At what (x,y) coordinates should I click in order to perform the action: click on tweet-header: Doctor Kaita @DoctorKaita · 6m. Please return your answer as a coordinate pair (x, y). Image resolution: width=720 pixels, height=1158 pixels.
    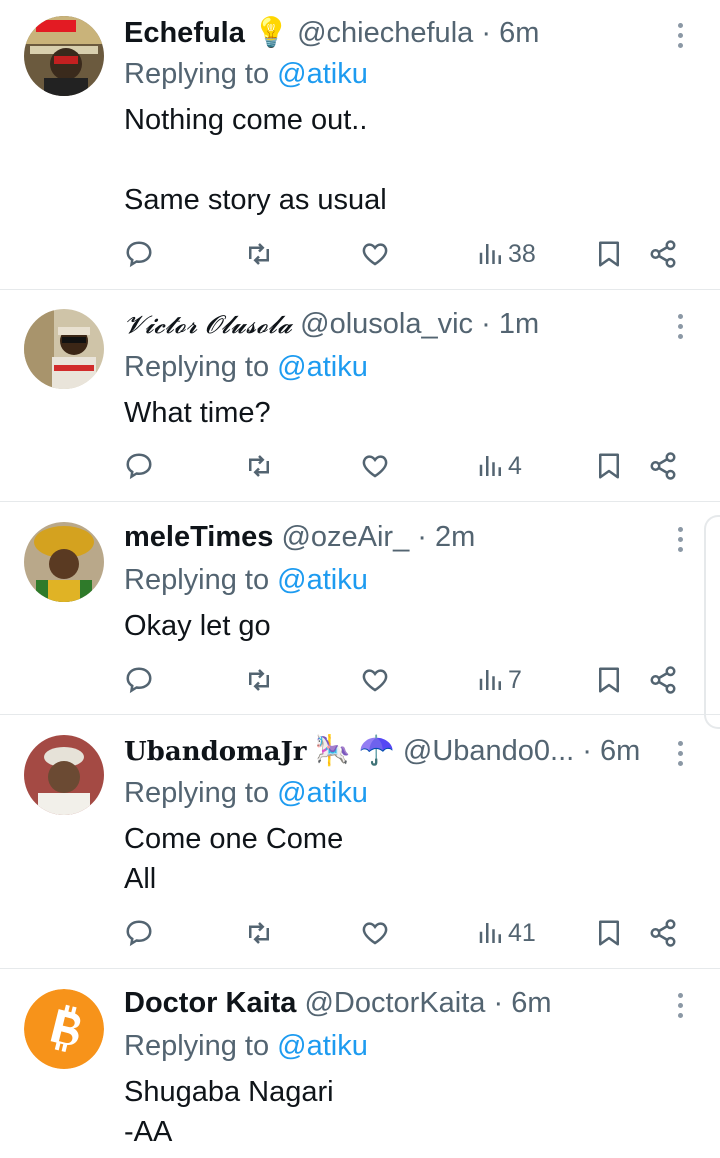
    Looking at the image, I should click on (392, 1003).